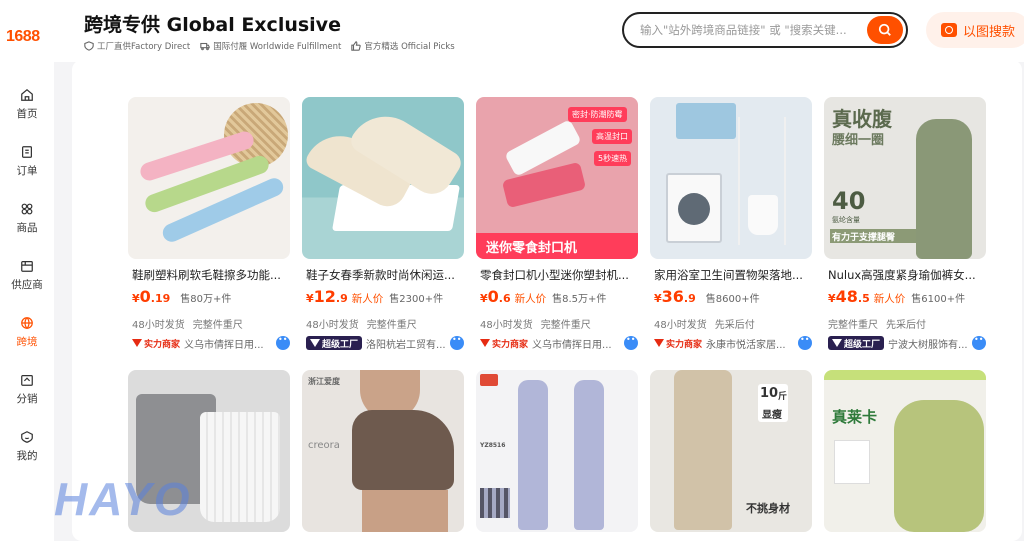  What do you see at coordinates (27, 114) in the screenshot?
I see `sidebar-item-home: 首页` at bounding box center [27, 114].